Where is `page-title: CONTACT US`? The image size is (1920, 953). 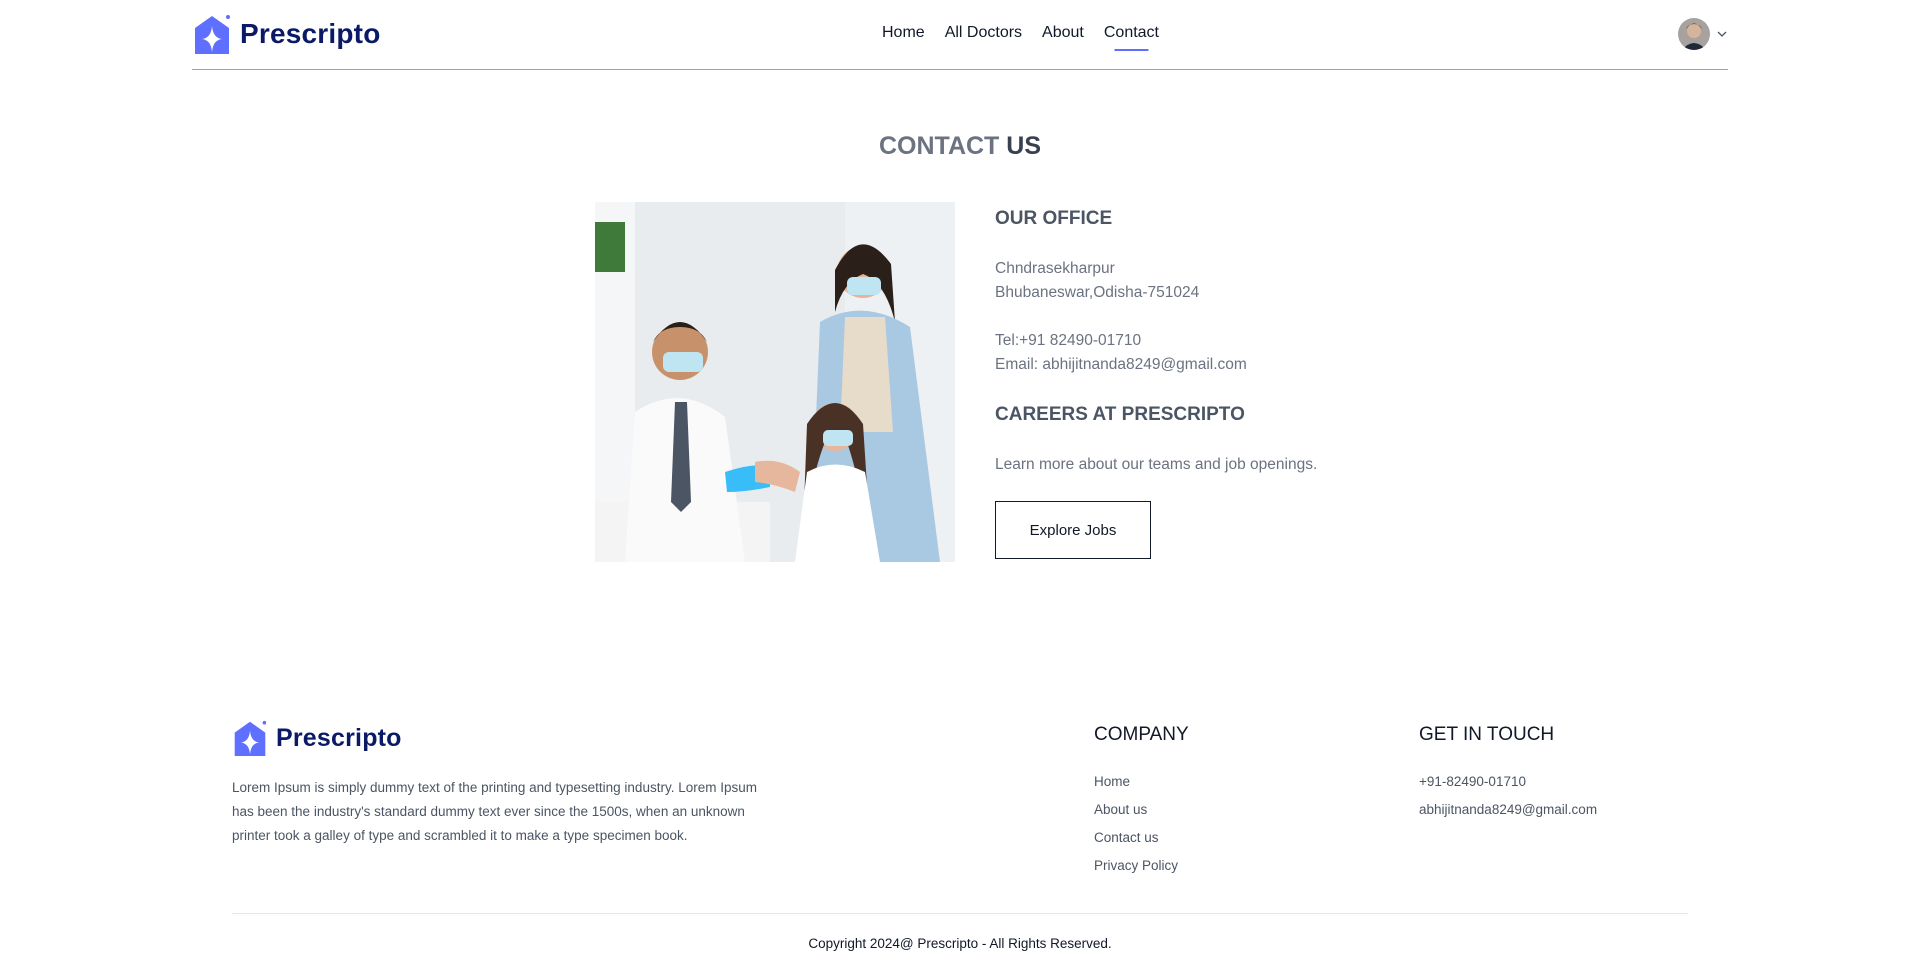 page-title: CONTACT US is located at coordinates (960, 146).